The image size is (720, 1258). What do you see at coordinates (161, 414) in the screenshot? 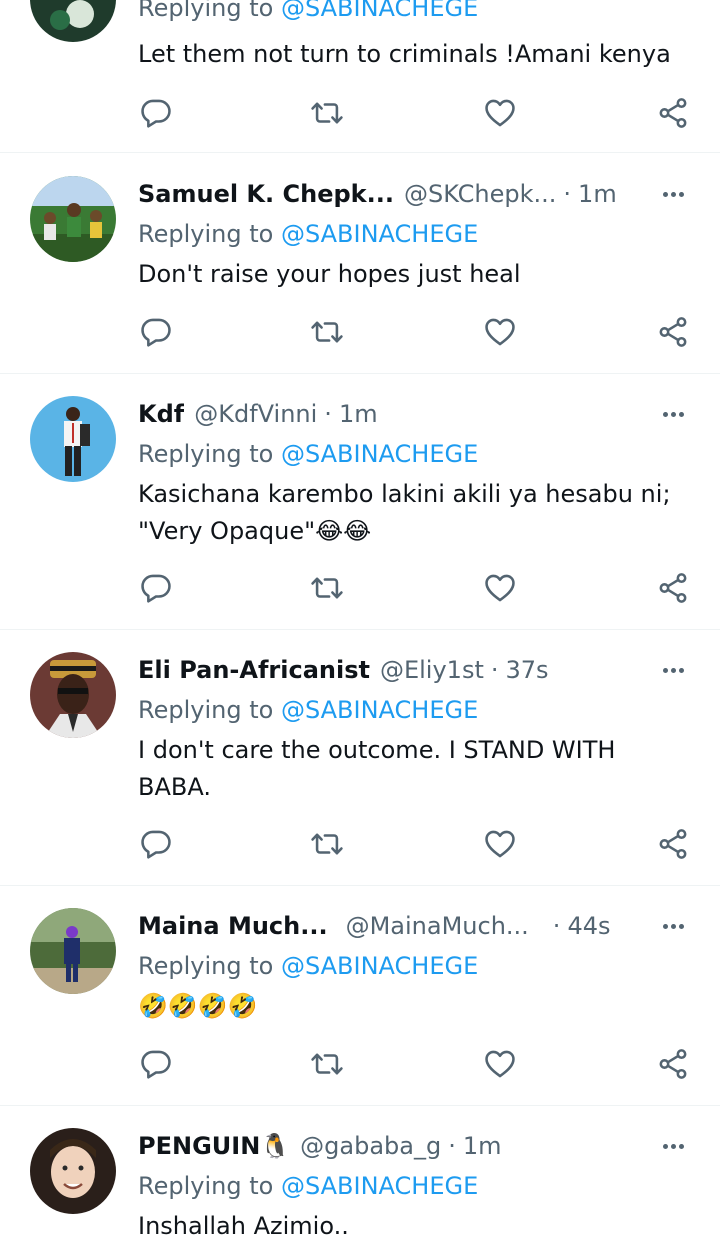
I see `display-name: Kdf` at bounding box center [161, 414].